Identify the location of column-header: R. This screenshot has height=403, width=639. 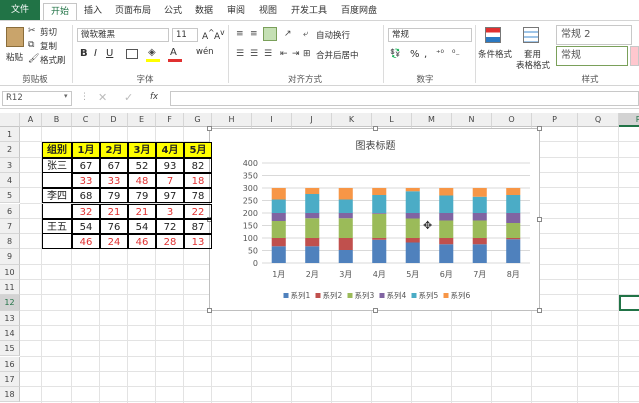
(629, 120).